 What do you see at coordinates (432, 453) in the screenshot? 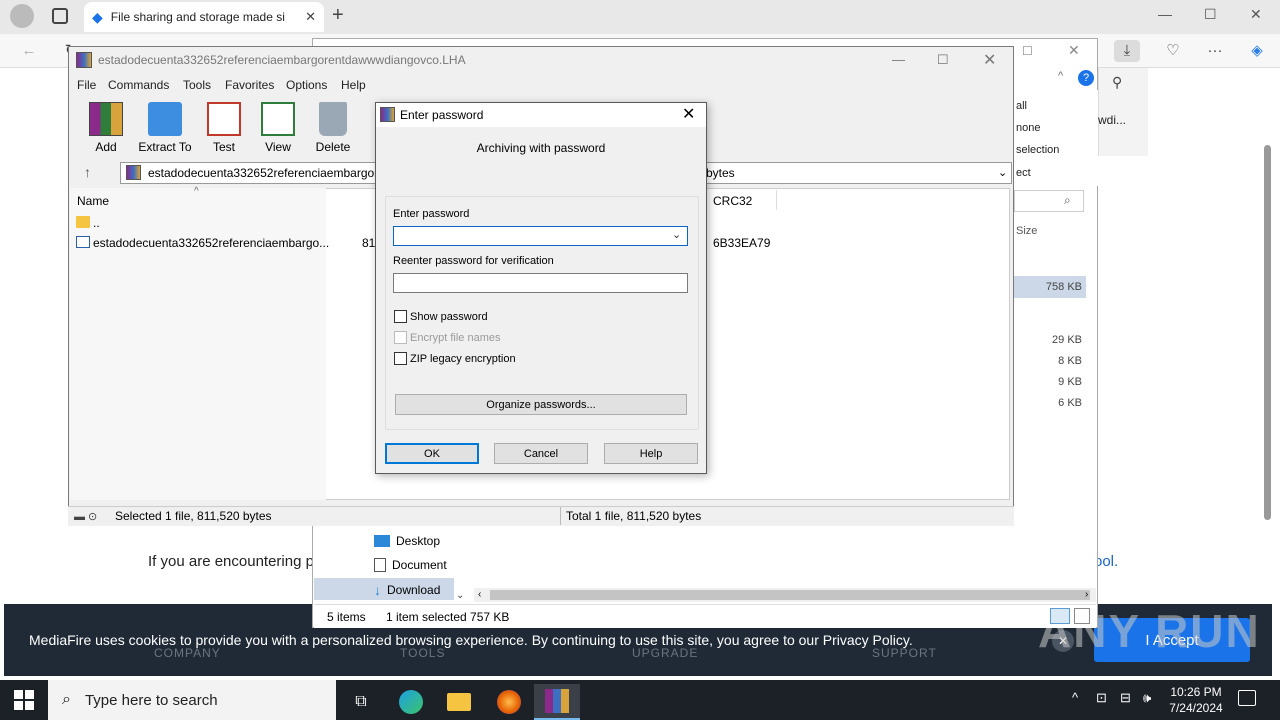
I see `ok-button: OK` at bounding box center [432, 453].